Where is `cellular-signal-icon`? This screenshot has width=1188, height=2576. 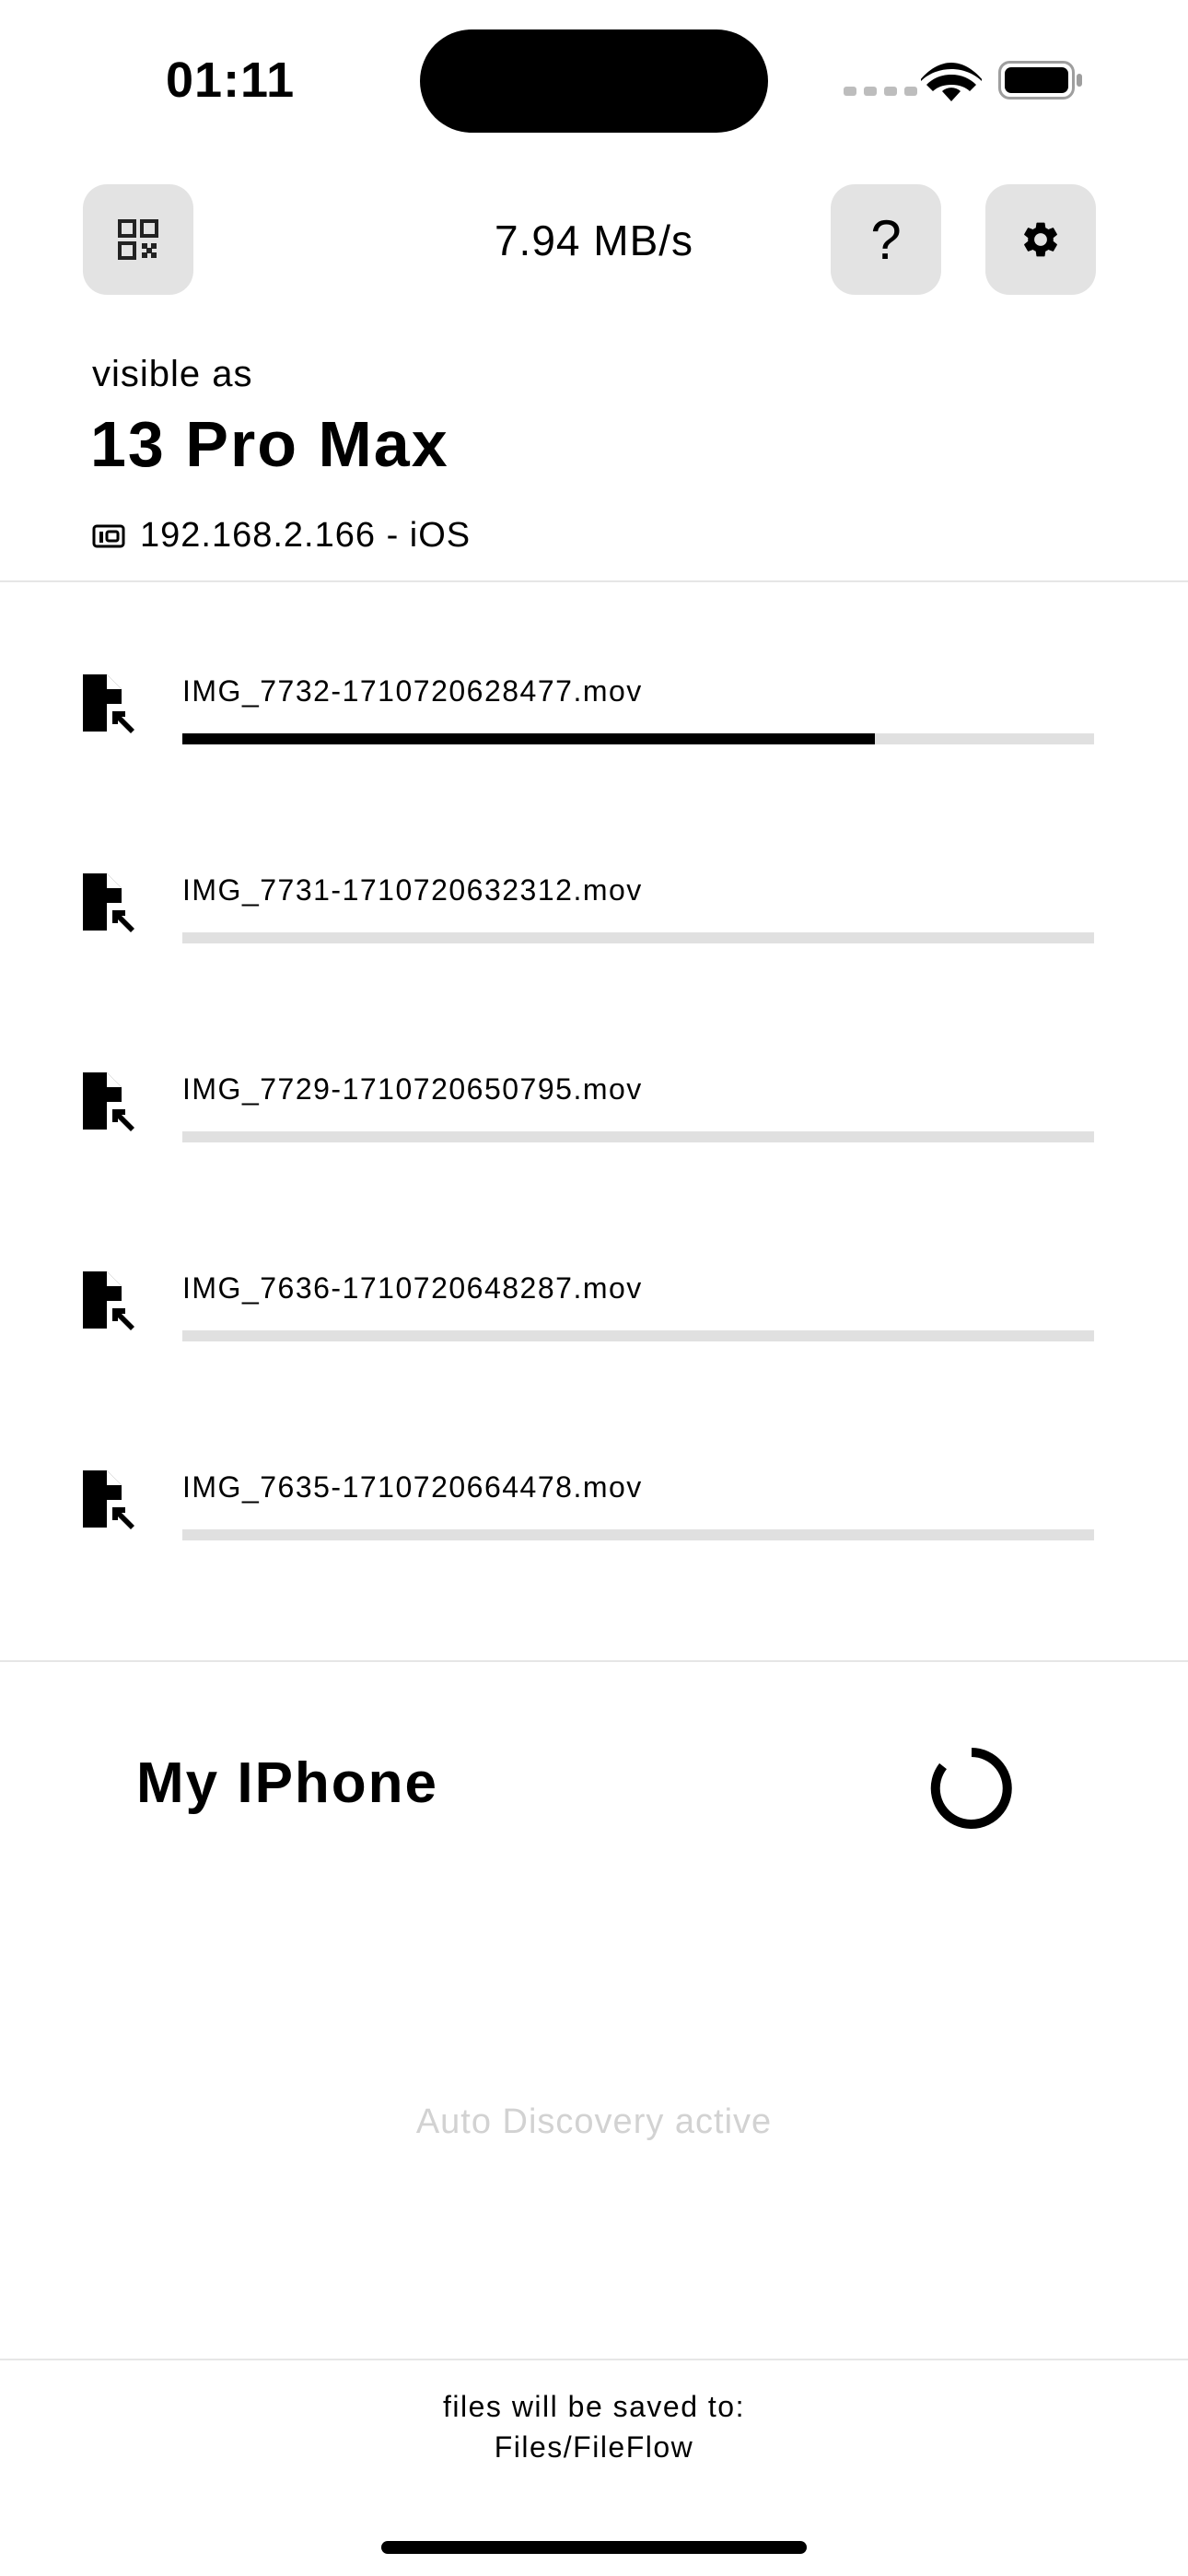 cellular-signal-icon is located at coordinates (880, 91).